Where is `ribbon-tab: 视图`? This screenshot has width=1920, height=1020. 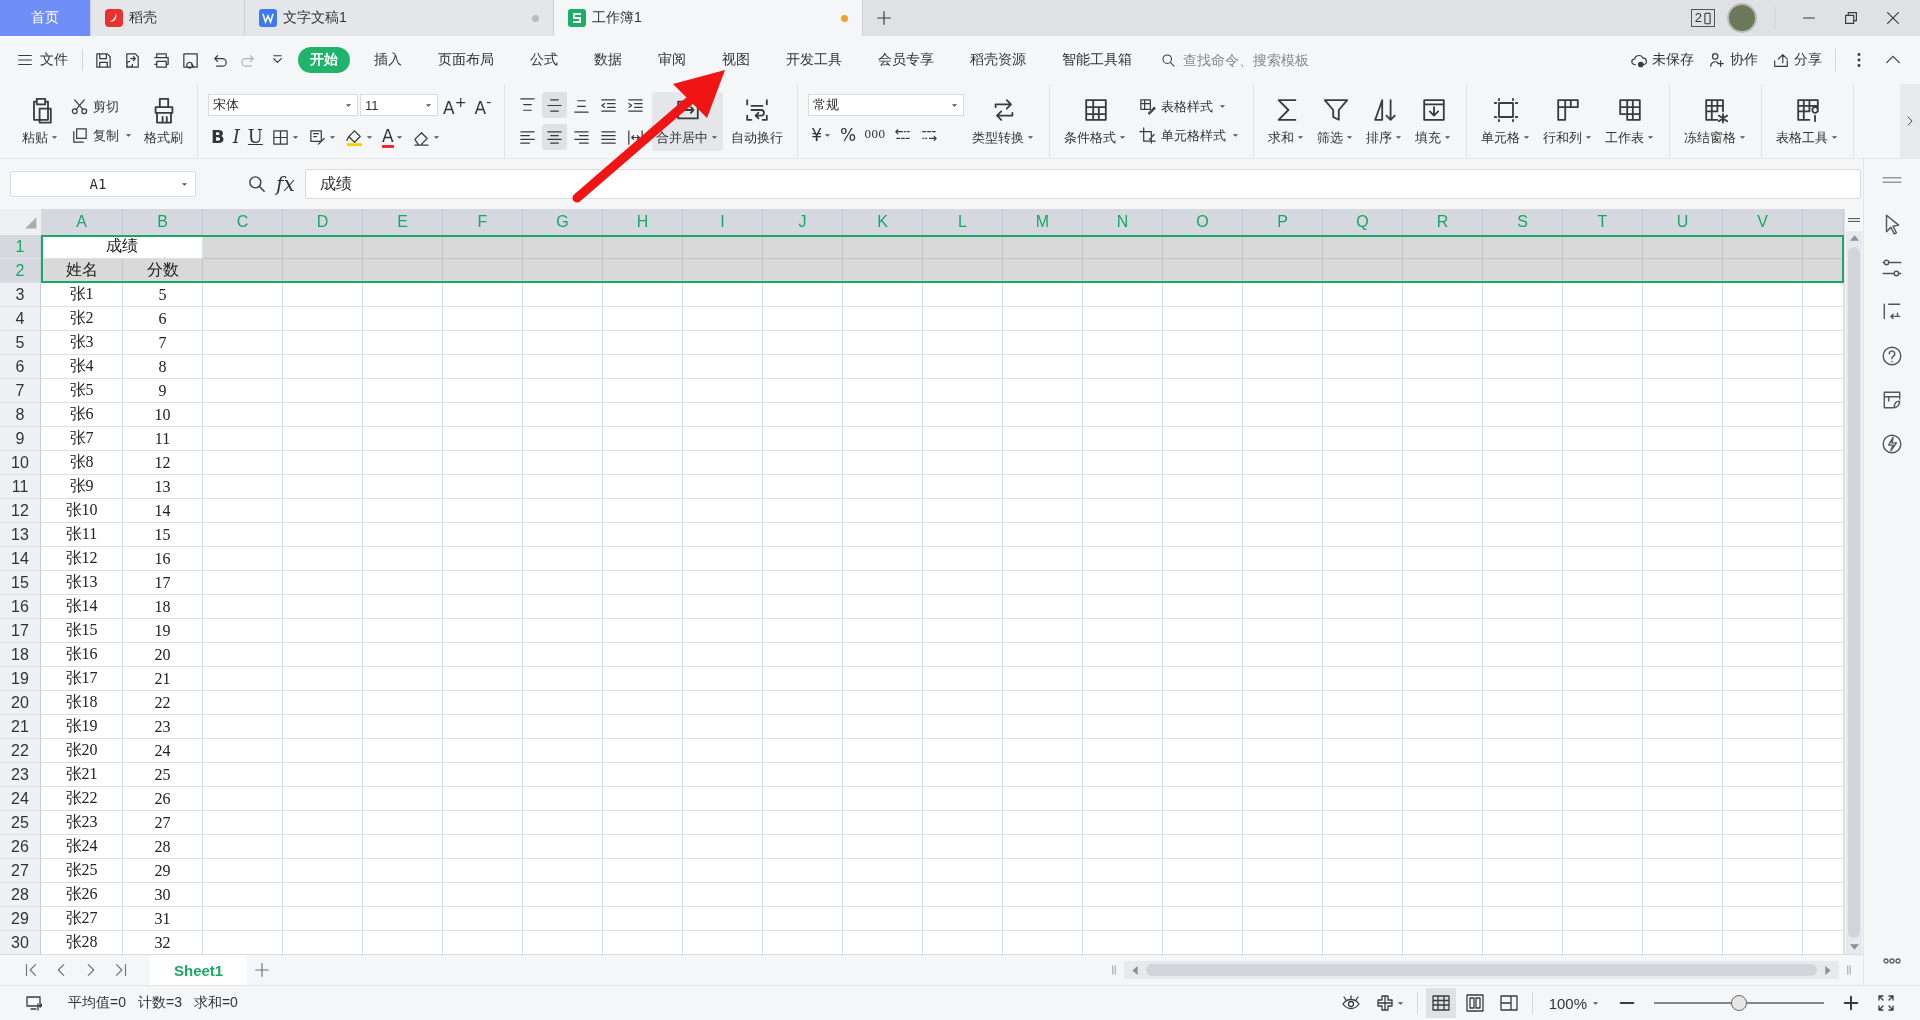 ribbon-tab: 视图 is located at coordinates (736, 60).